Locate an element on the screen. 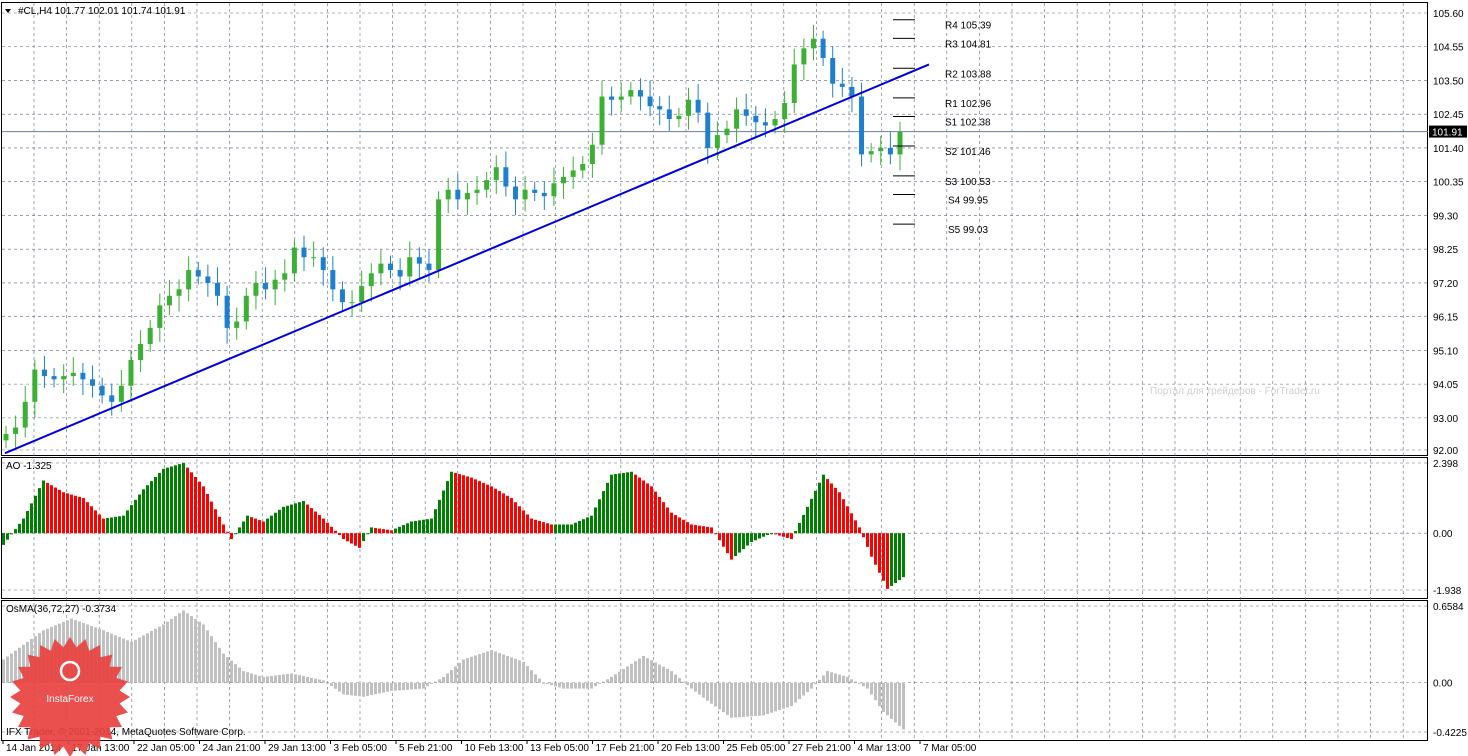 Image resolution: width=1468 pixels, height=756 pixels. price-axis-label: 92.00 is located at coordinates (1445, 451).